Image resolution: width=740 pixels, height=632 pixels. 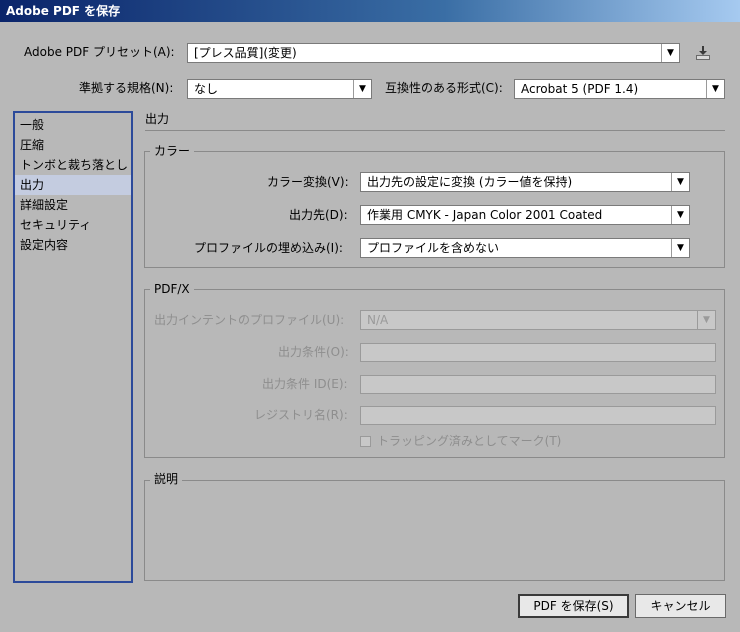 What do you see at coordinates (73, 125) in the screenshot?
I see `sidebar-item-general: 一般` at bounding box center [73, 125].